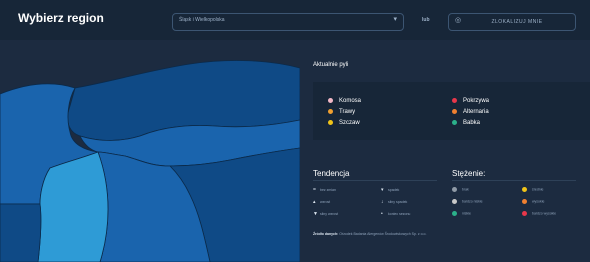 The width and height of the screenshot is (590, 262). Describe the element at coordinates (467, 201) in the screenshot. I see `concentration-item: bardzo niskie` at that location.